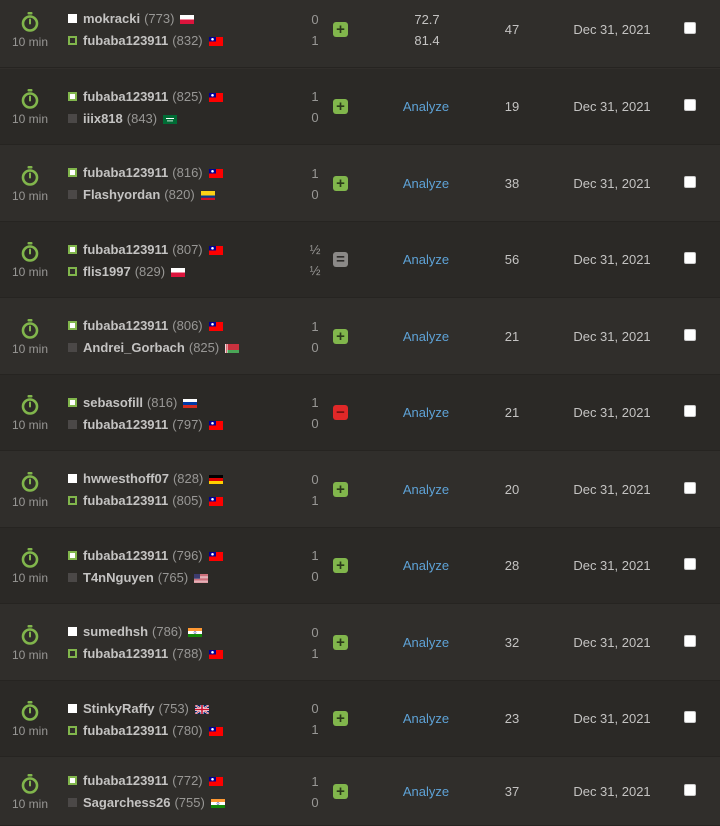 The height and width of the screenshot is (826, 720). I want to click on scores: 01, so click(315, 30).